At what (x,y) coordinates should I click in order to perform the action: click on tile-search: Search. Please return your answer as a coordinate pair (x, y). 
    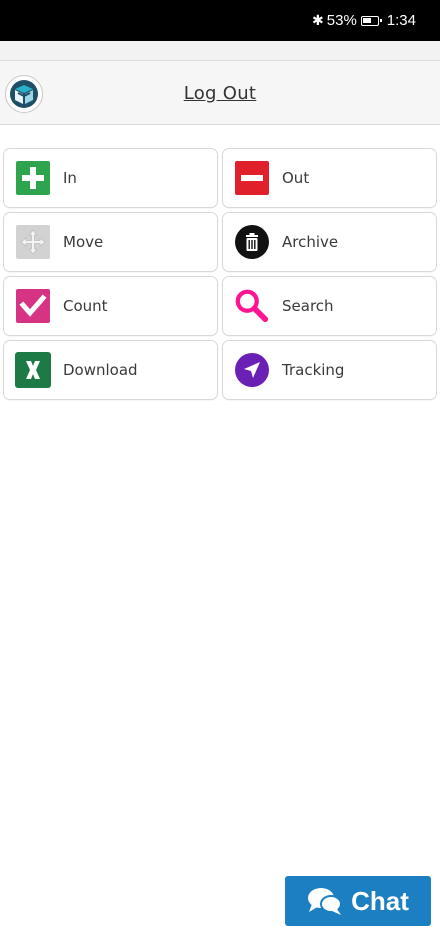
    Looking at the image, I should click on (329, 306).